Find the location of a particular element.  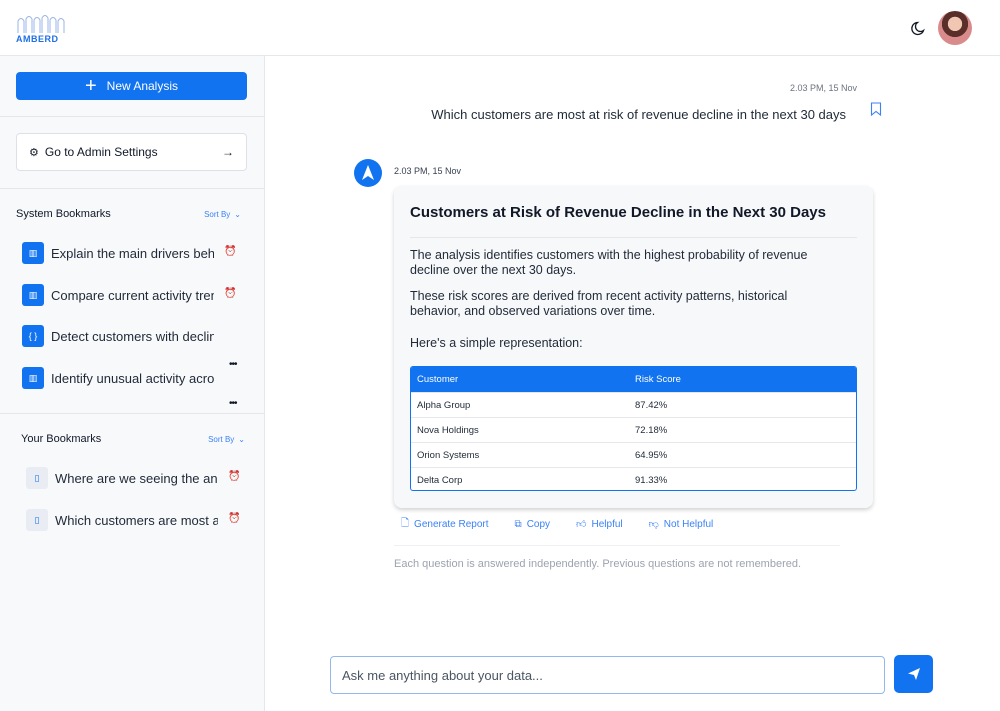

bookmark-label: Compare current activity trends is located at coordinates (132, 295).